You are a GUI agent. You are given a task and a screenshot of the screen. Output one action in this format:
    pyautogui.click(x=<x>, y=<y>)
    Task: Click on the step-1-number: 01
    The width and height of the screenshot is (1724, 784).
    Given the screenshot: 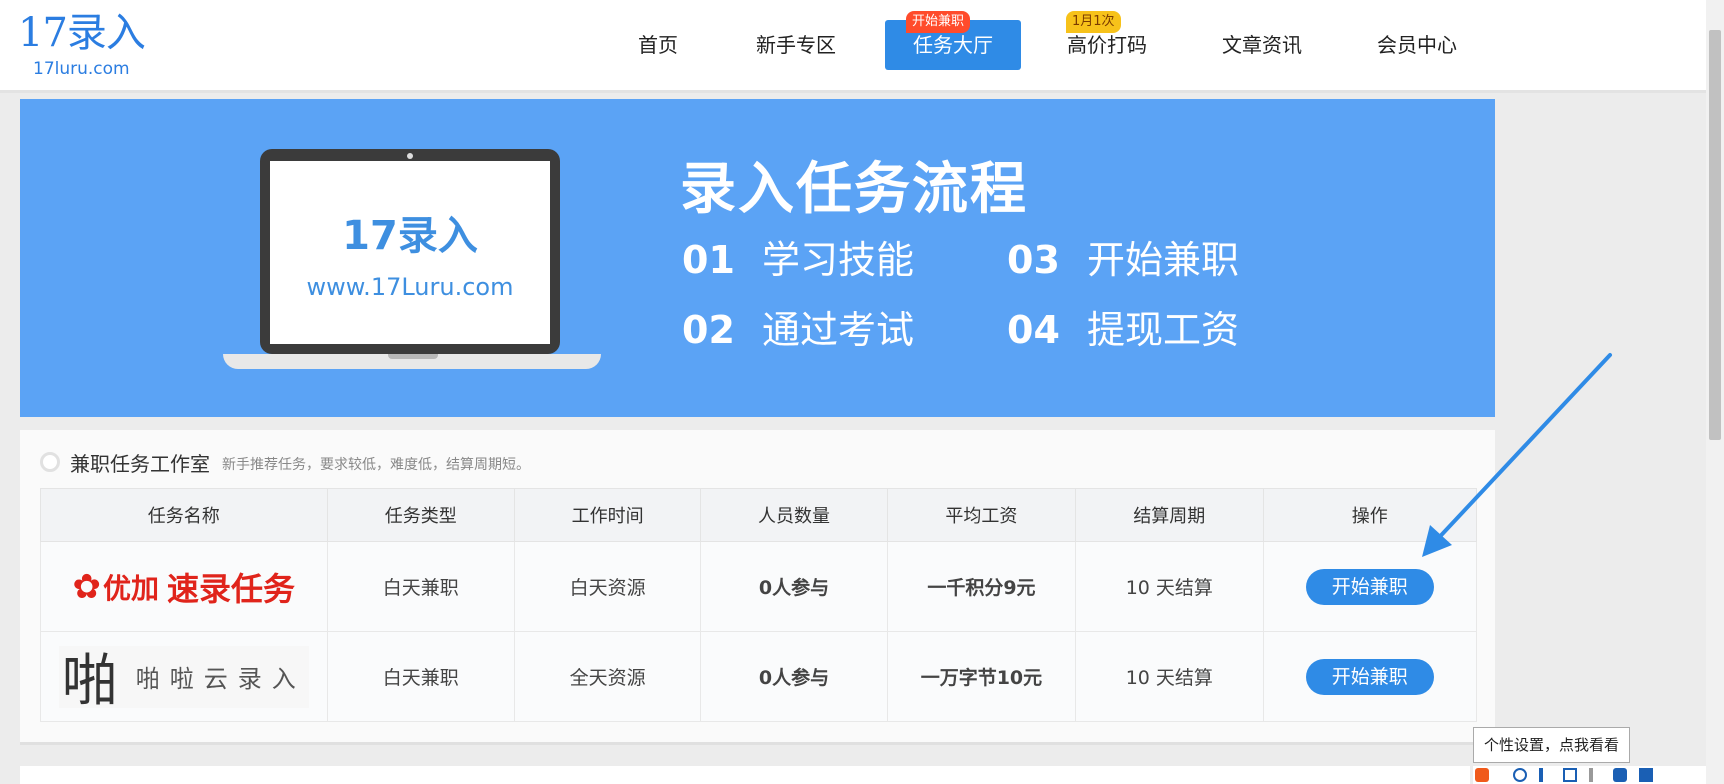 What is the action you would take?
    pyautogui.click(x=708, y=260)
    